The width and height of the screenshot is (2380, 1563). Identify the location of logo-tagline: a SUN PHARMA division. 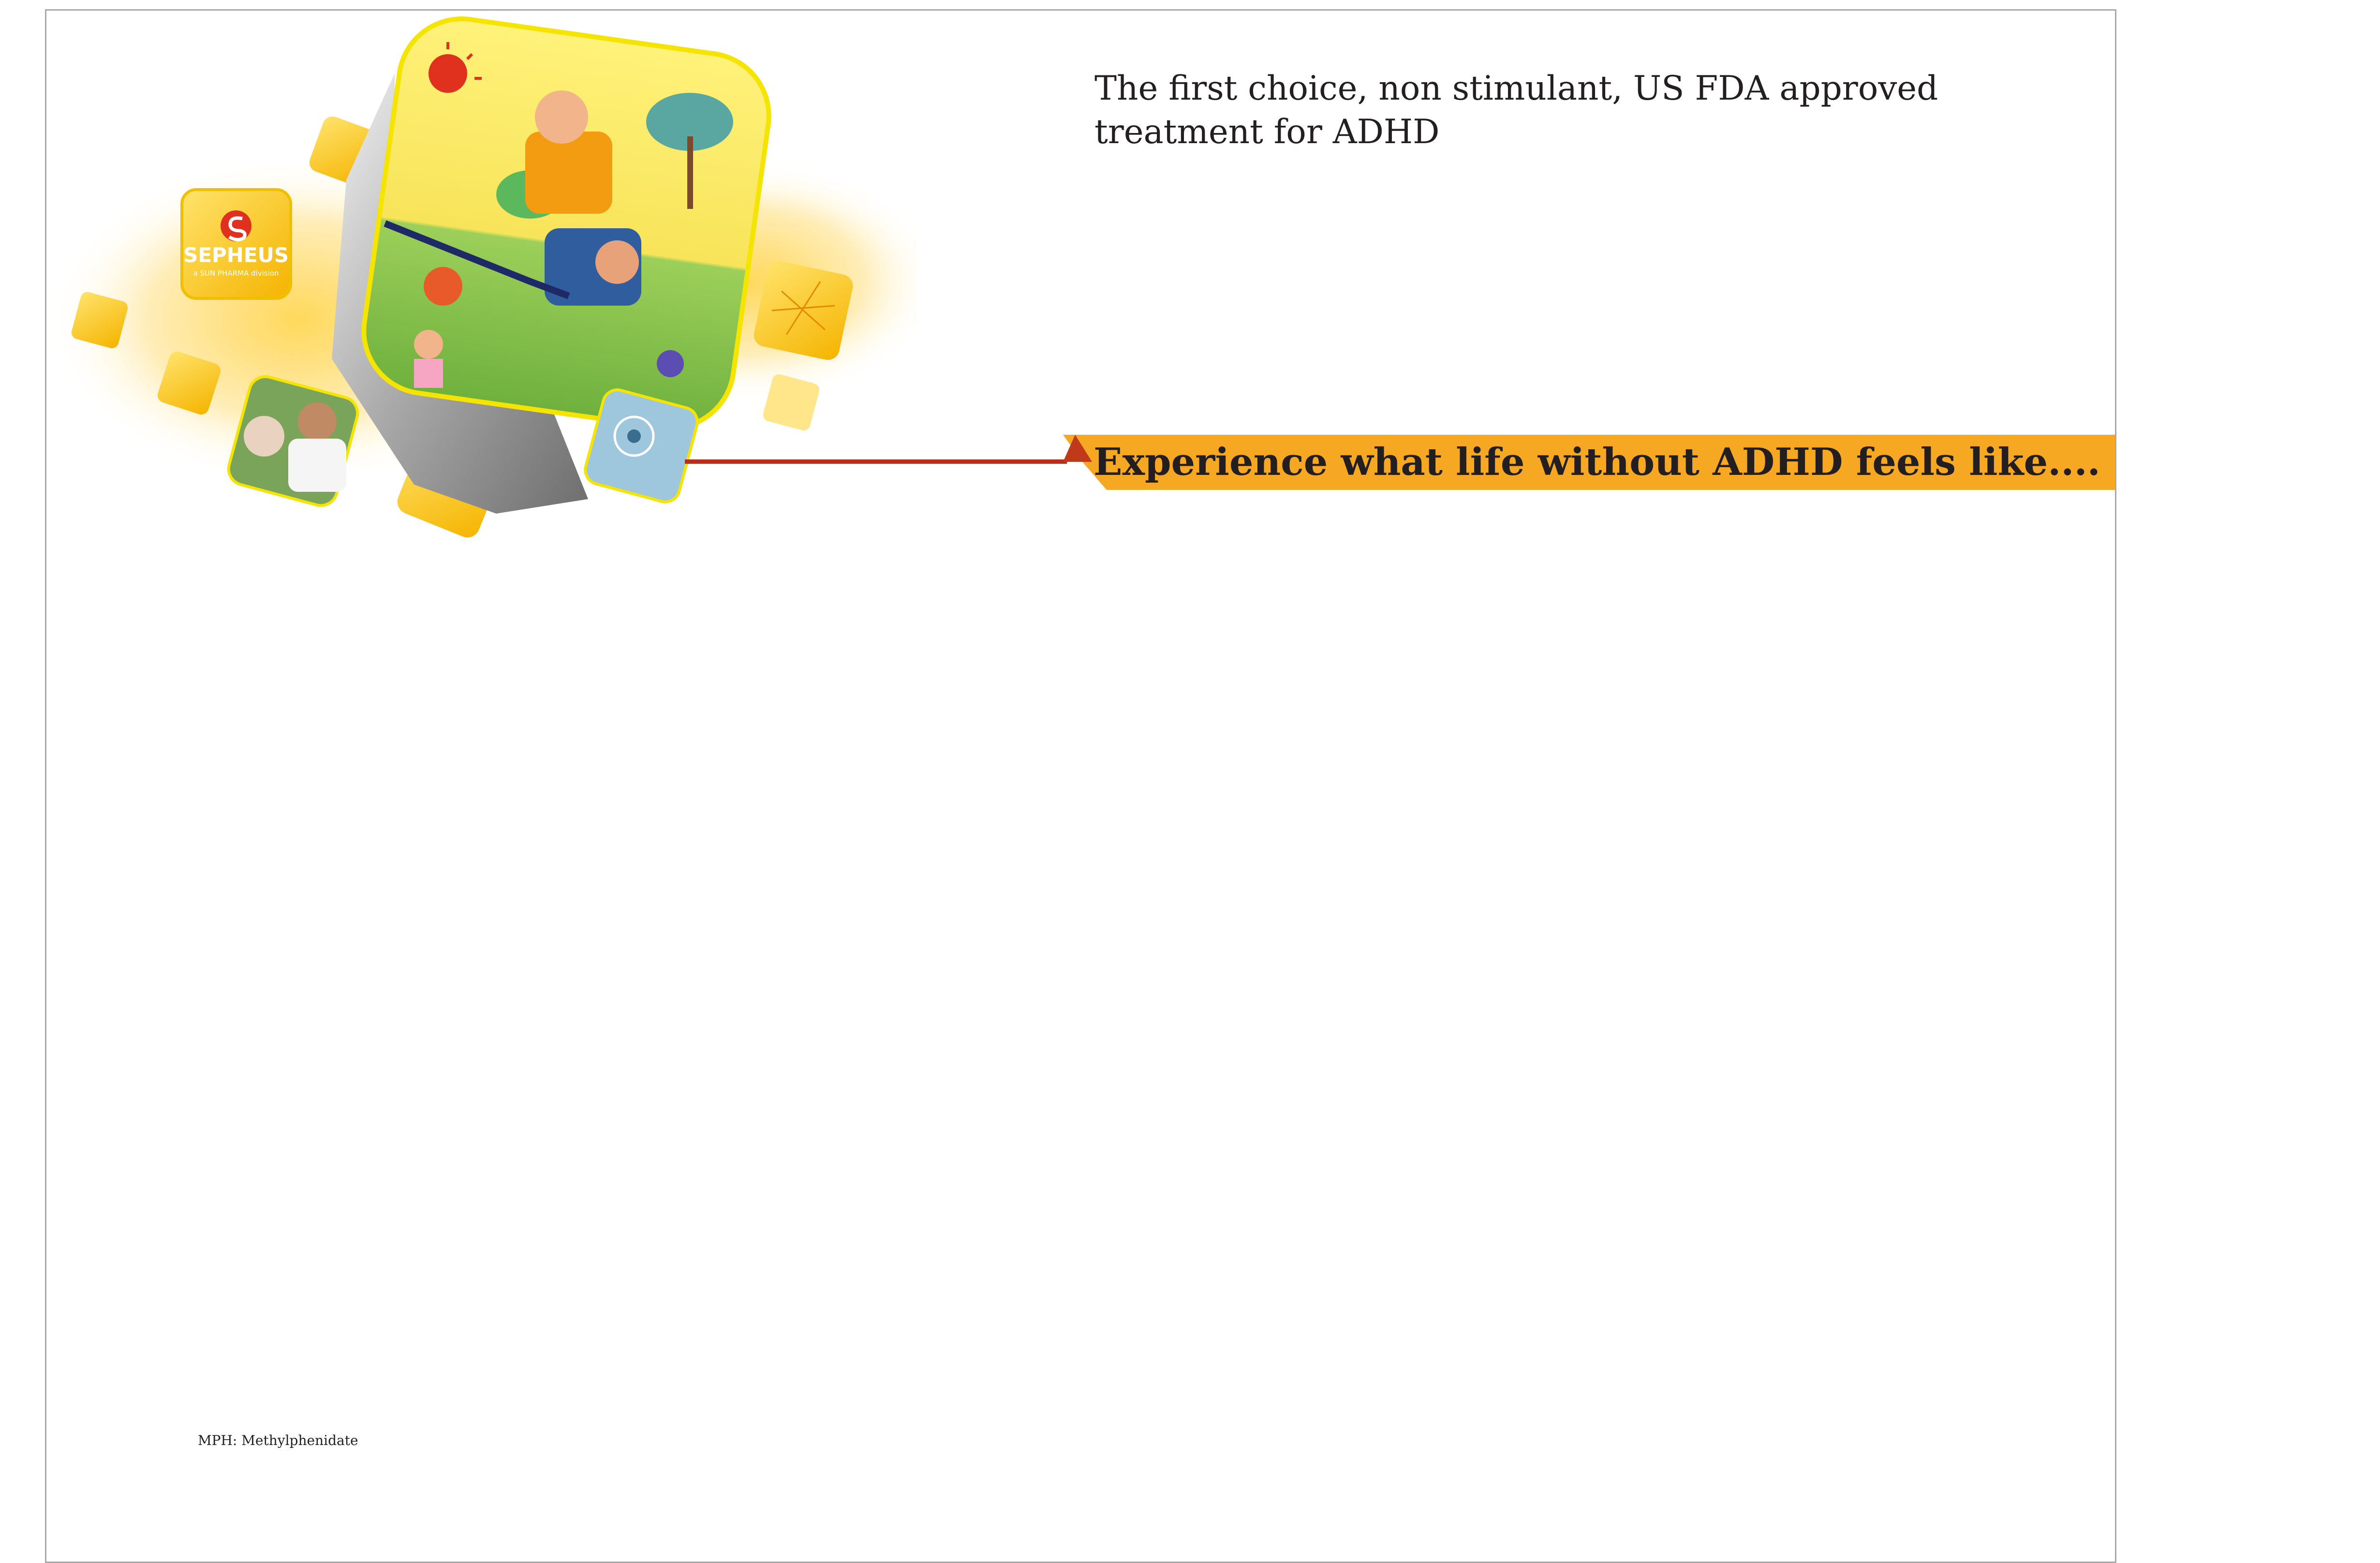
(236, 273).